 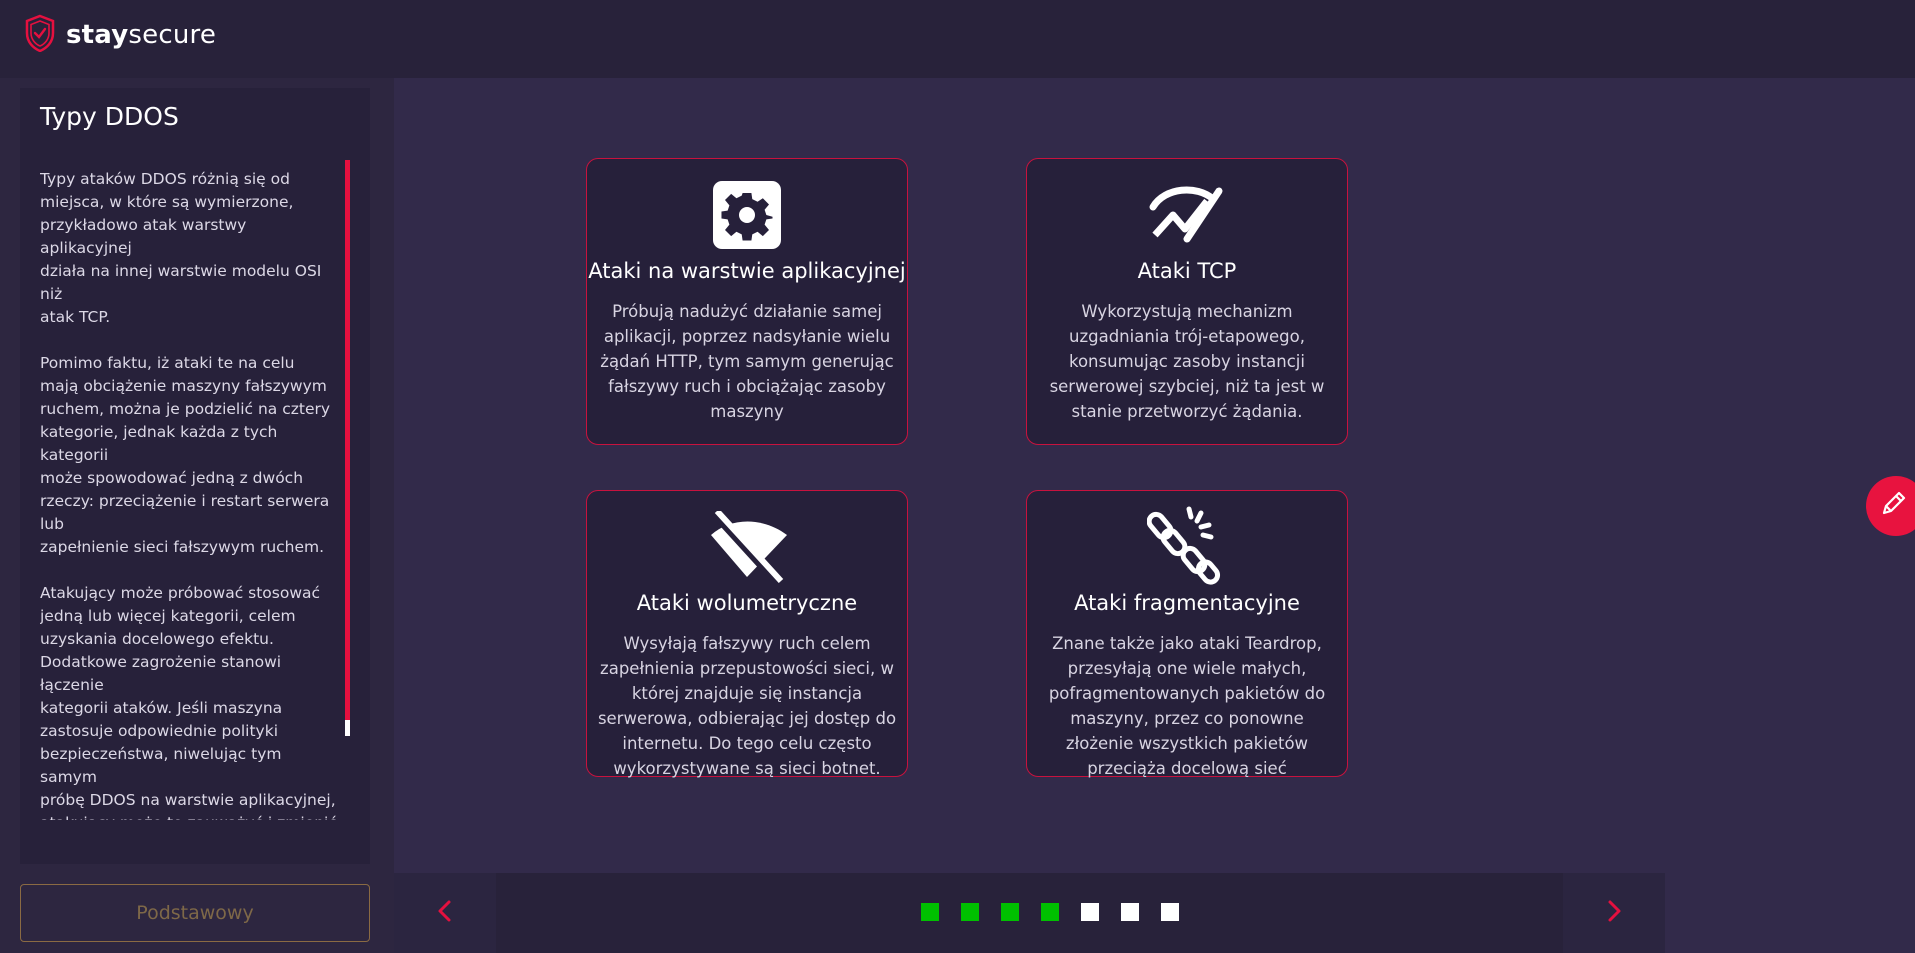 I want to click on broken-chain-icon, so click(x=1186, y=545).